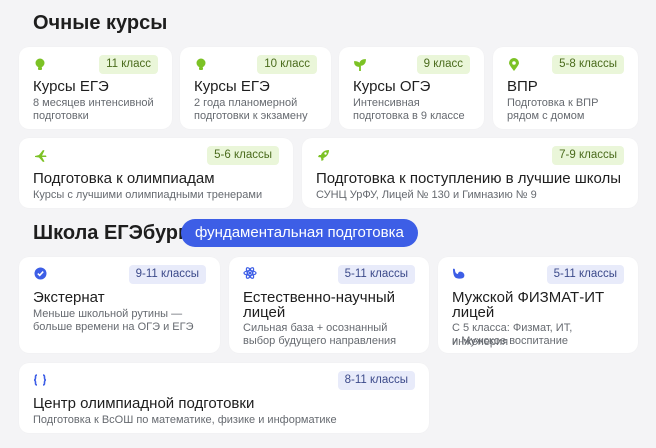  I want to click on card-description-line2: подготовка в 9 классе, so click(409, 116).